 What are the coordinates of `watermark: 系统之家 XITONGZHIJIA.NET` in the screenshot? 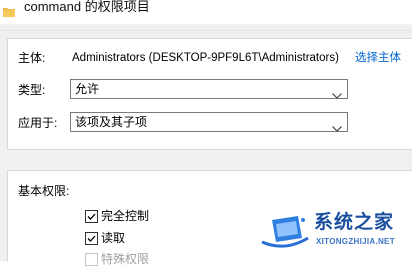 It's located at (335, 235).